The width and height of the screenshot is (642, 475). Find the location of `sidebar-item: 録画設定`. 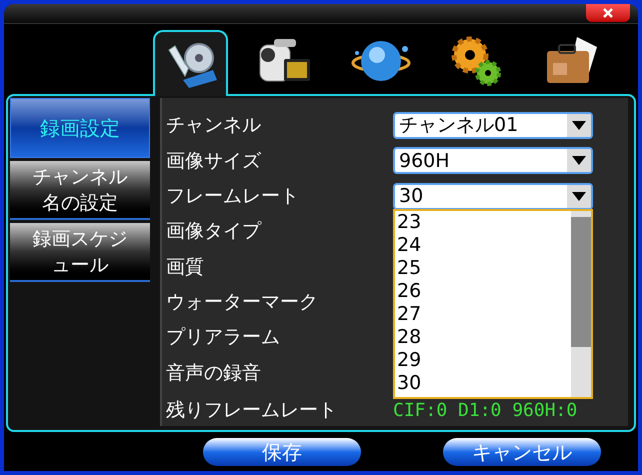

sidebar-item: 録画設定 is located at coordinates (80, 128).